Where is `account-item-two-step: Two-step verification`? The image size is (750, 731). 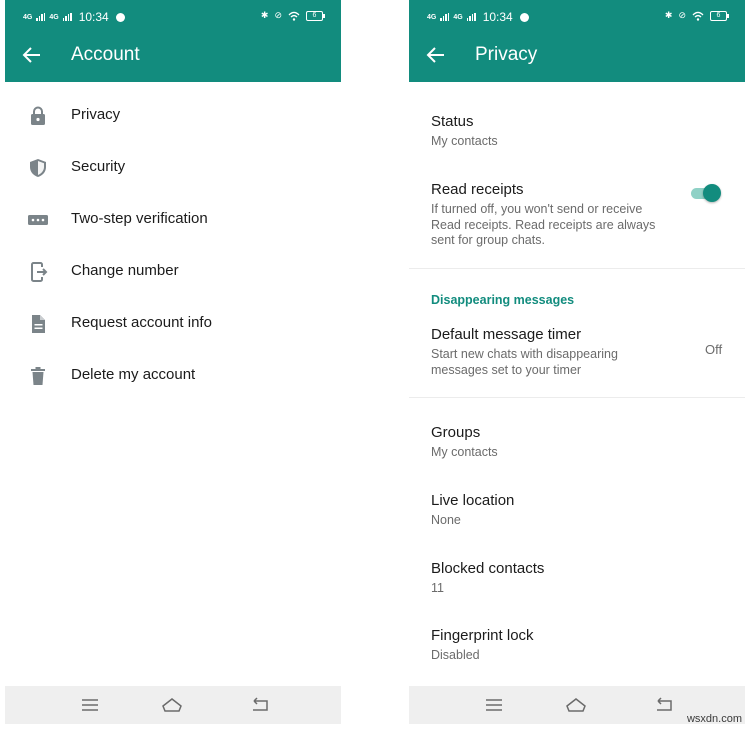
account-item-two-step: Two-step verification is located at coordinates (173, 220).